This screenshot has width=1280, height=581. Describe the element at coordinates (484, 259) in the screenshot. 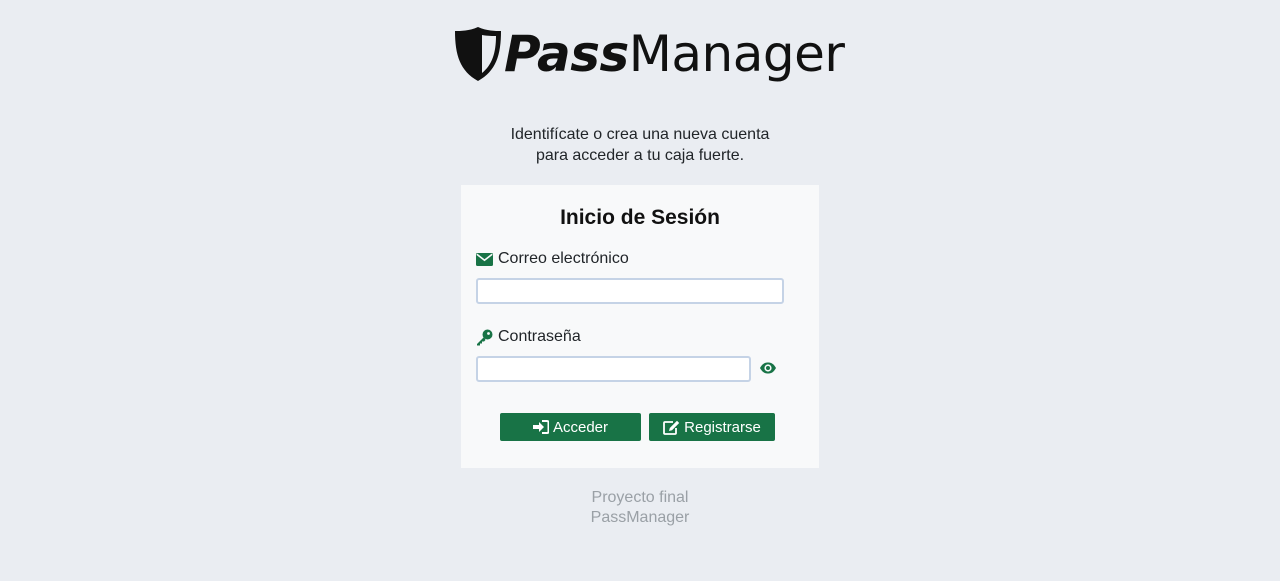

I see `envelope-icon` at that location.